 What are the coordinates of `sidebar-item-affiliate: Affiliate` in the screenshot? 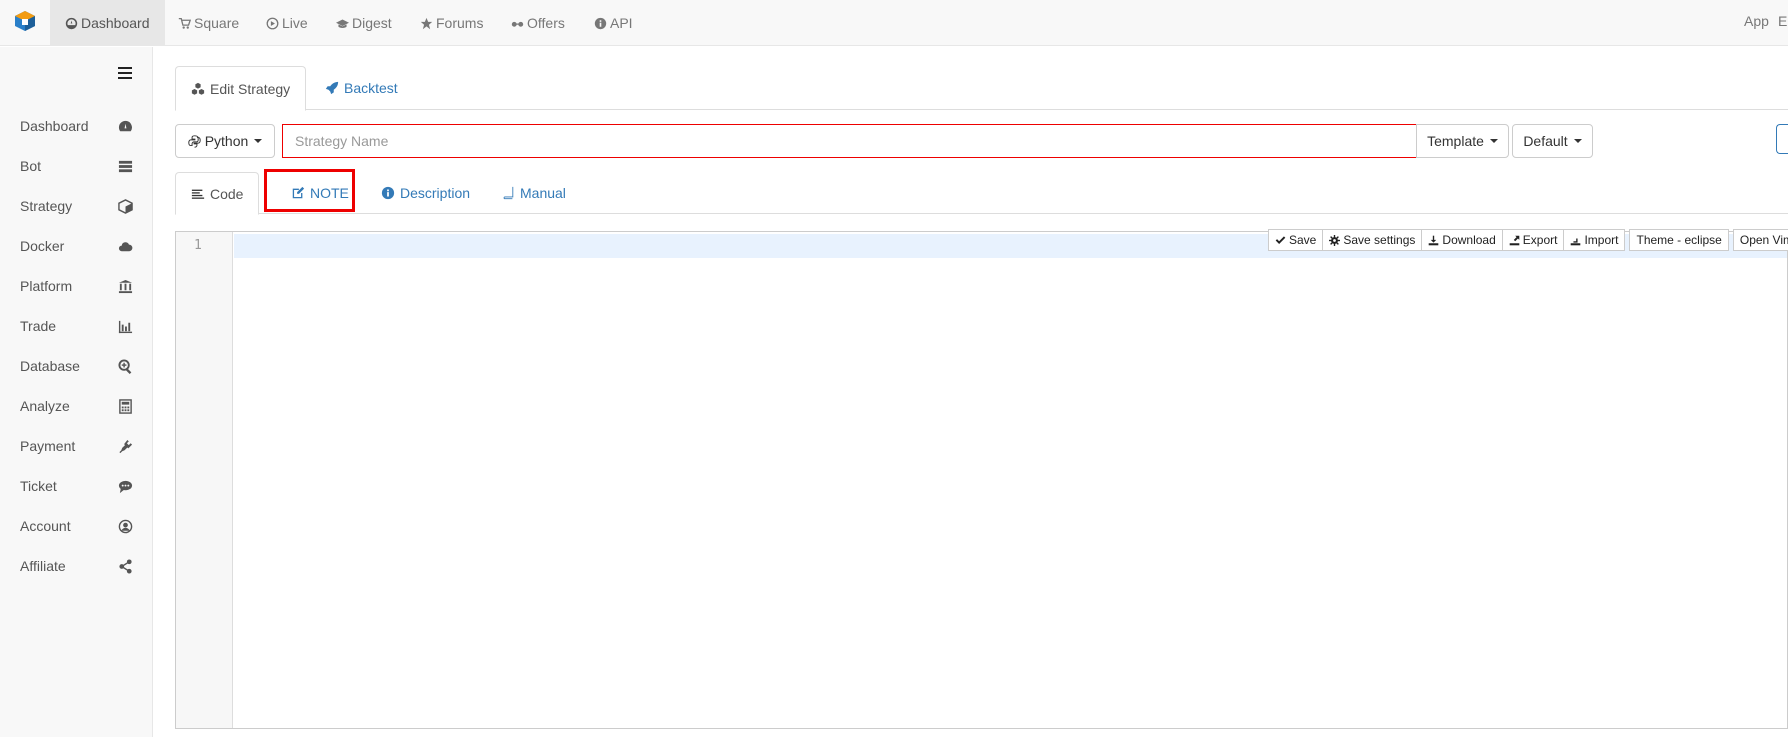 It's located at (76, 566).